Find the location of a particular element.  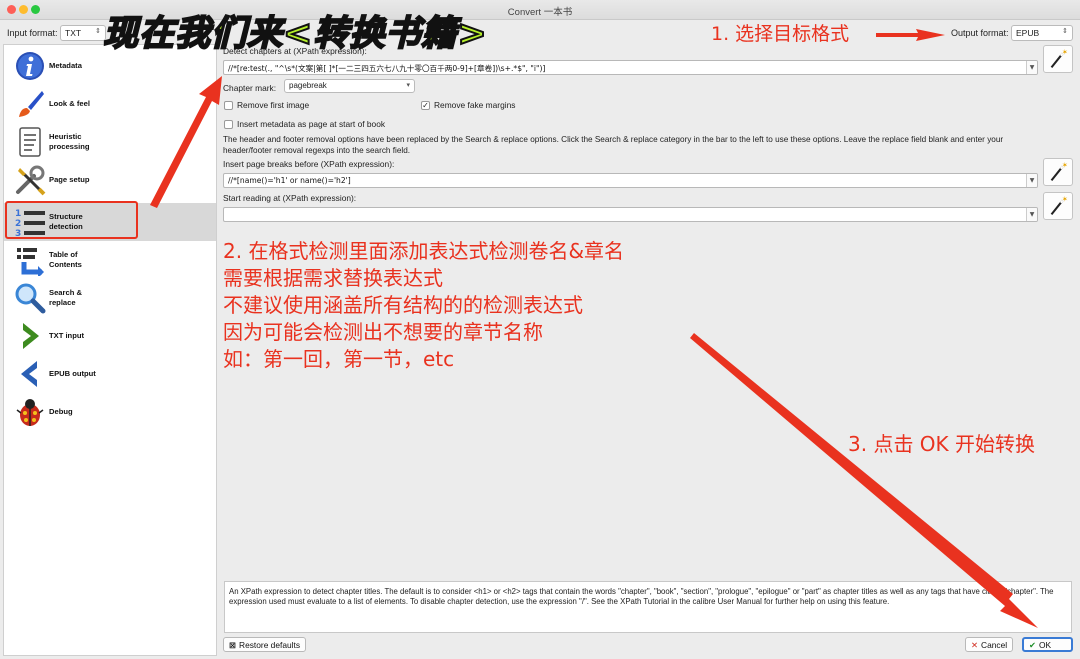

arrow-to-ok-button is located at coordinates (864, 480).